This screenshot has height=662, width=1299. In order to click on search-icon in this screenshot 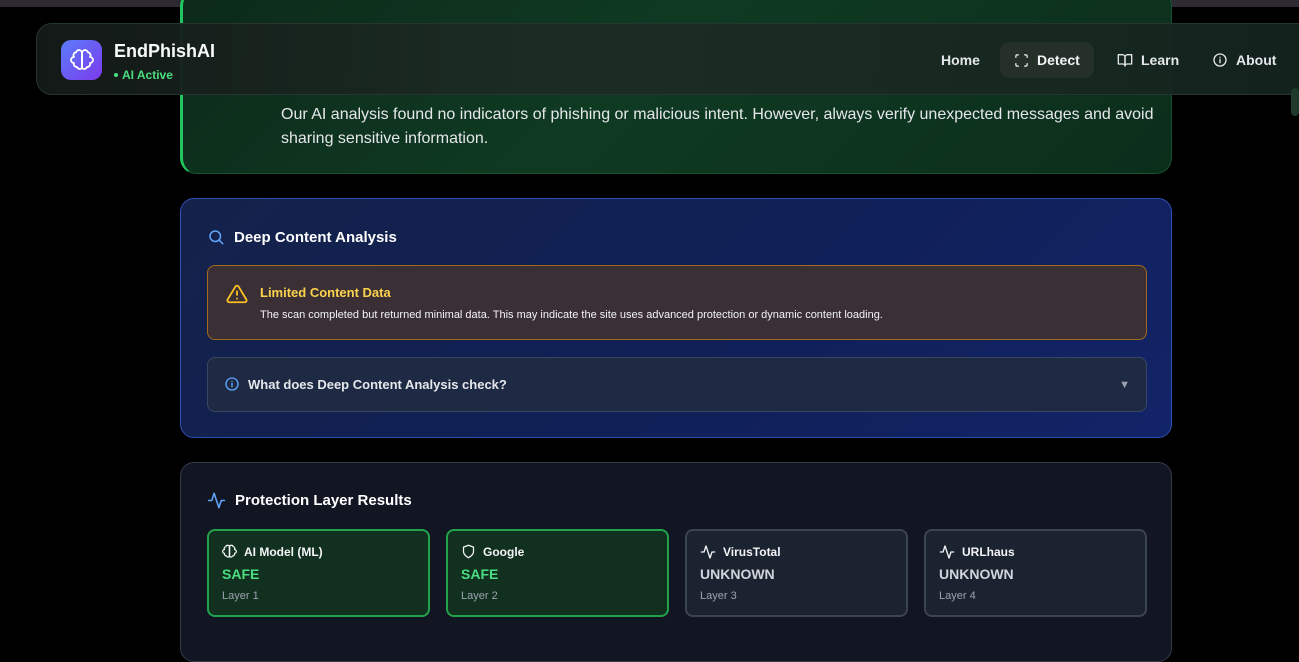, I will do `click(216, 237)`.